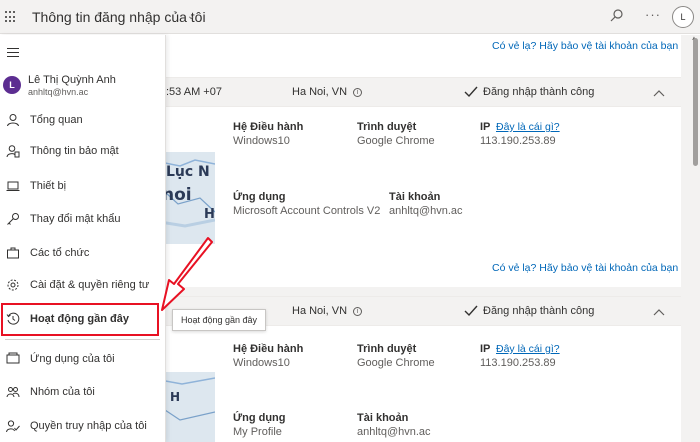 The height and width of the screenshot is (442, 700). Describe the element at coordinates (11, 17) in the screenshot. I see `app-launcher-icon` at that location.